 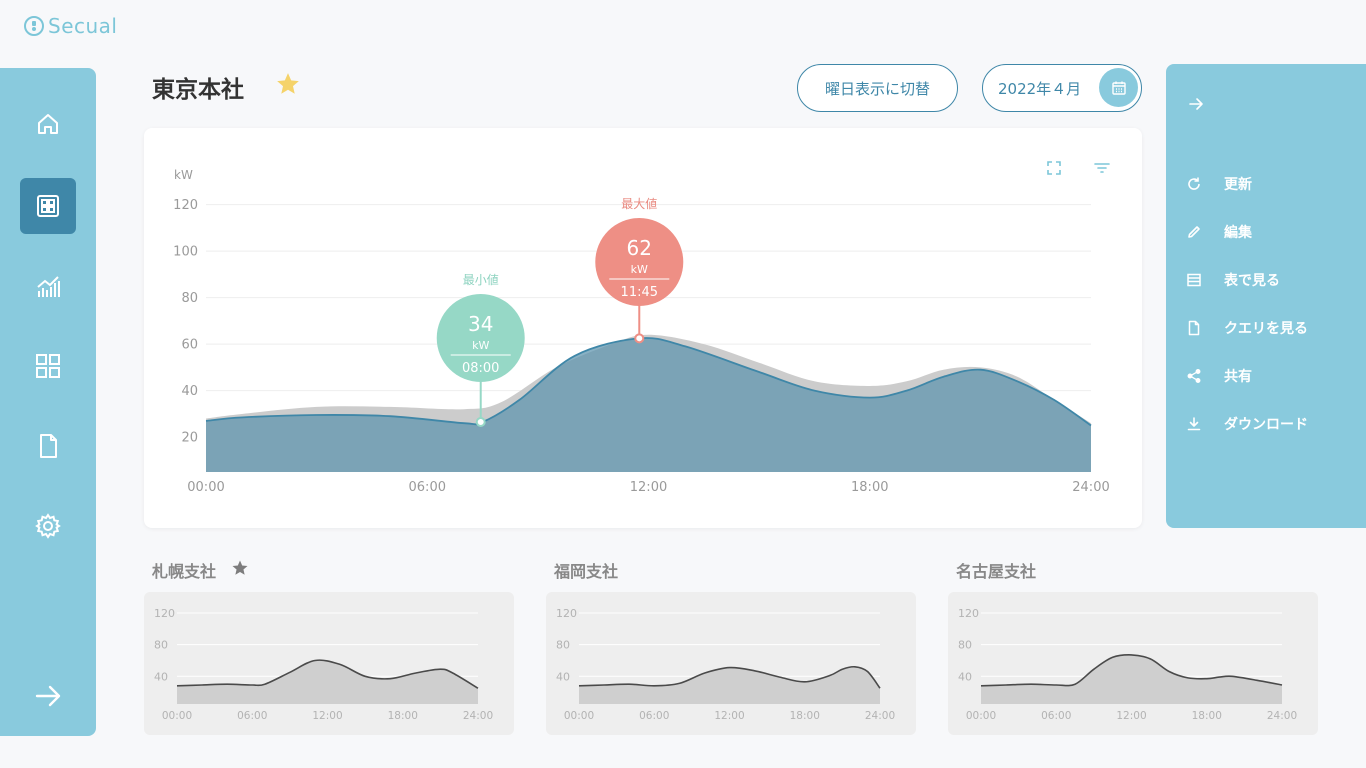 I want to click on date-value: 2022年４月, so click(x=1040, y=88).